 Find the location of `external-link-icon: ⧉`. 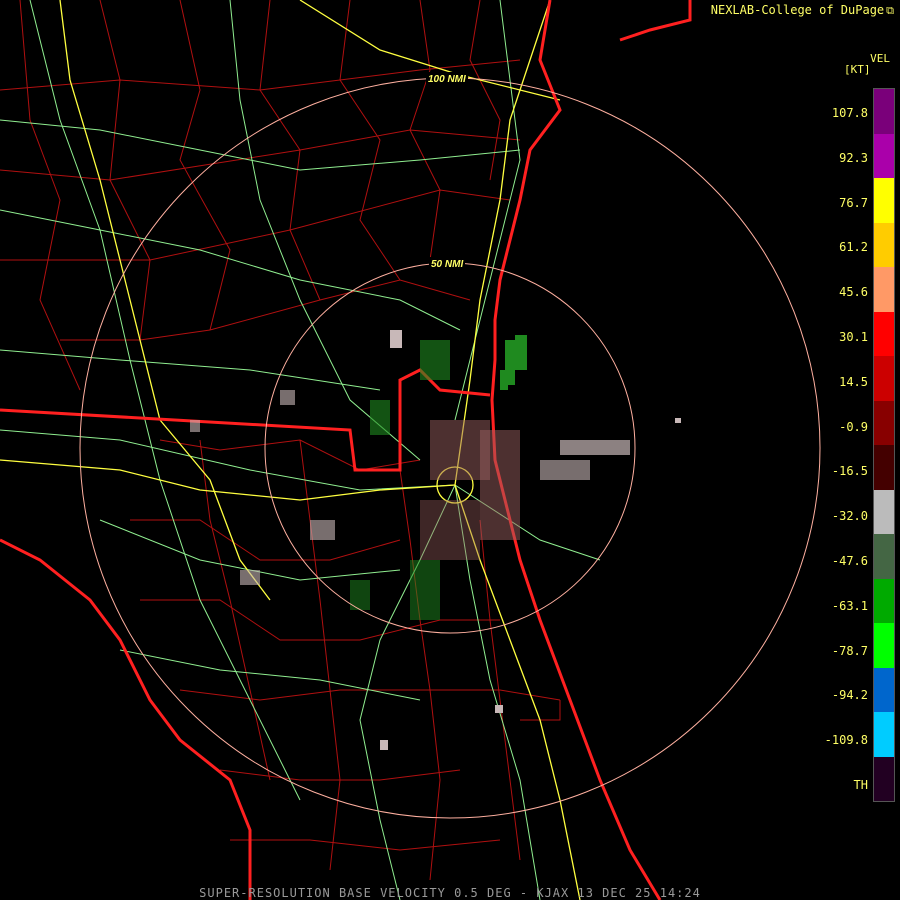

external-link-icon: ⧉ is located at coordinates (890, 10).